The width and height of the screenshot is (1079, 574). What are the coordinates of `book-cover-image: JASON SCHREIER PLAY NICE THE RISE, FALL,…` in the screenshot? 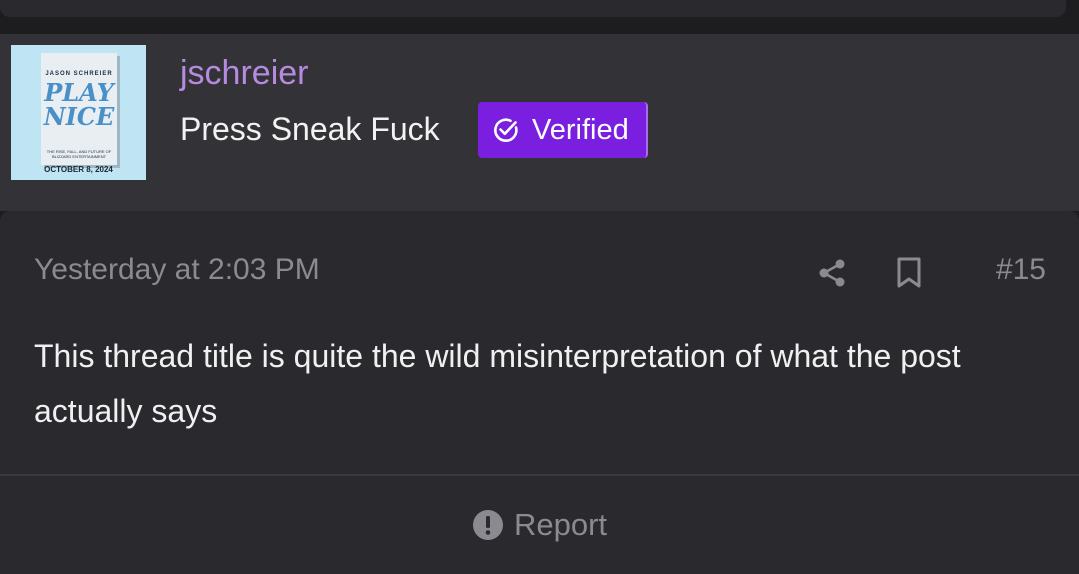 It's located at (79, 109).